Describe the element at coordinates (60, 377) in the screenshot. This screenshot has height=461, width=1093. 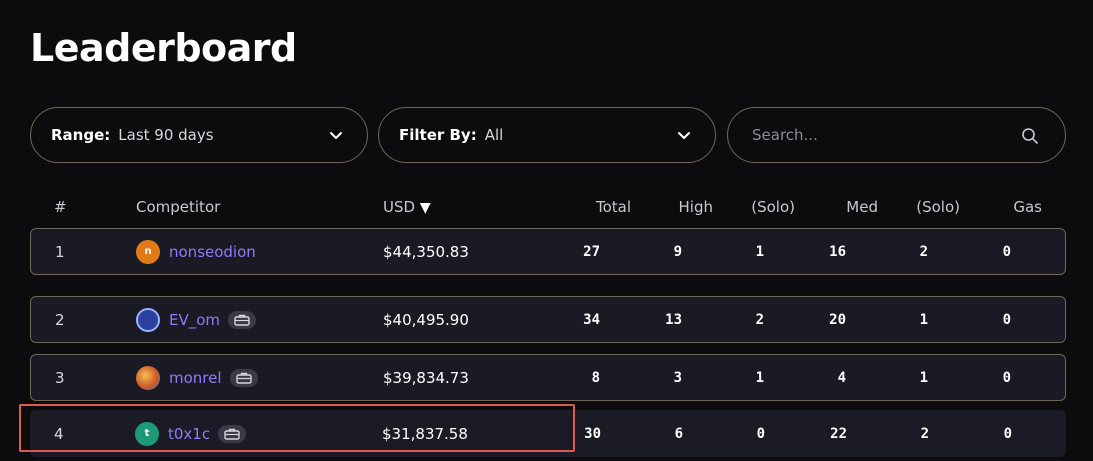
I see `rank-cell: 3` at that location.